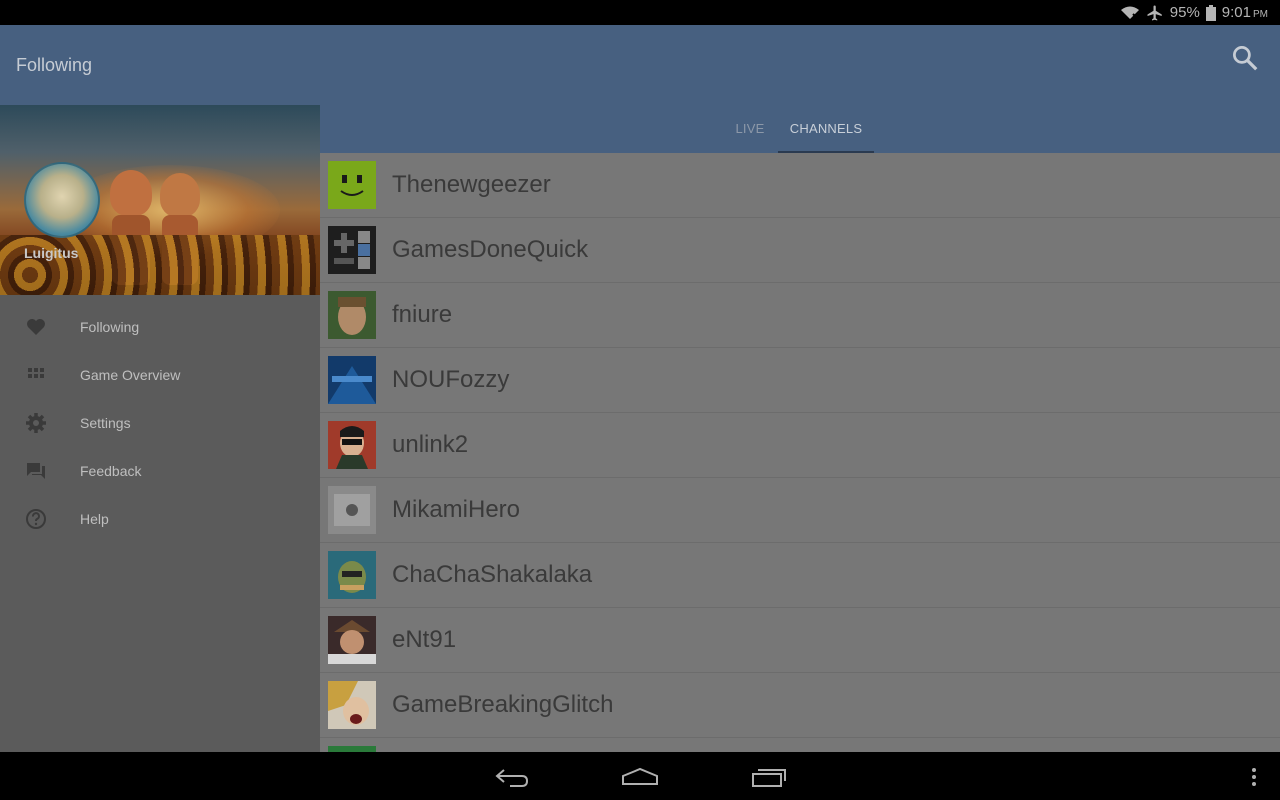 Image resolution: width=1280 pixels, height=800 pixels. What do you see at coordinates (750, 129) in the screenshot?
I see `tab-live: LIVE` at bounding box center [750, 129].